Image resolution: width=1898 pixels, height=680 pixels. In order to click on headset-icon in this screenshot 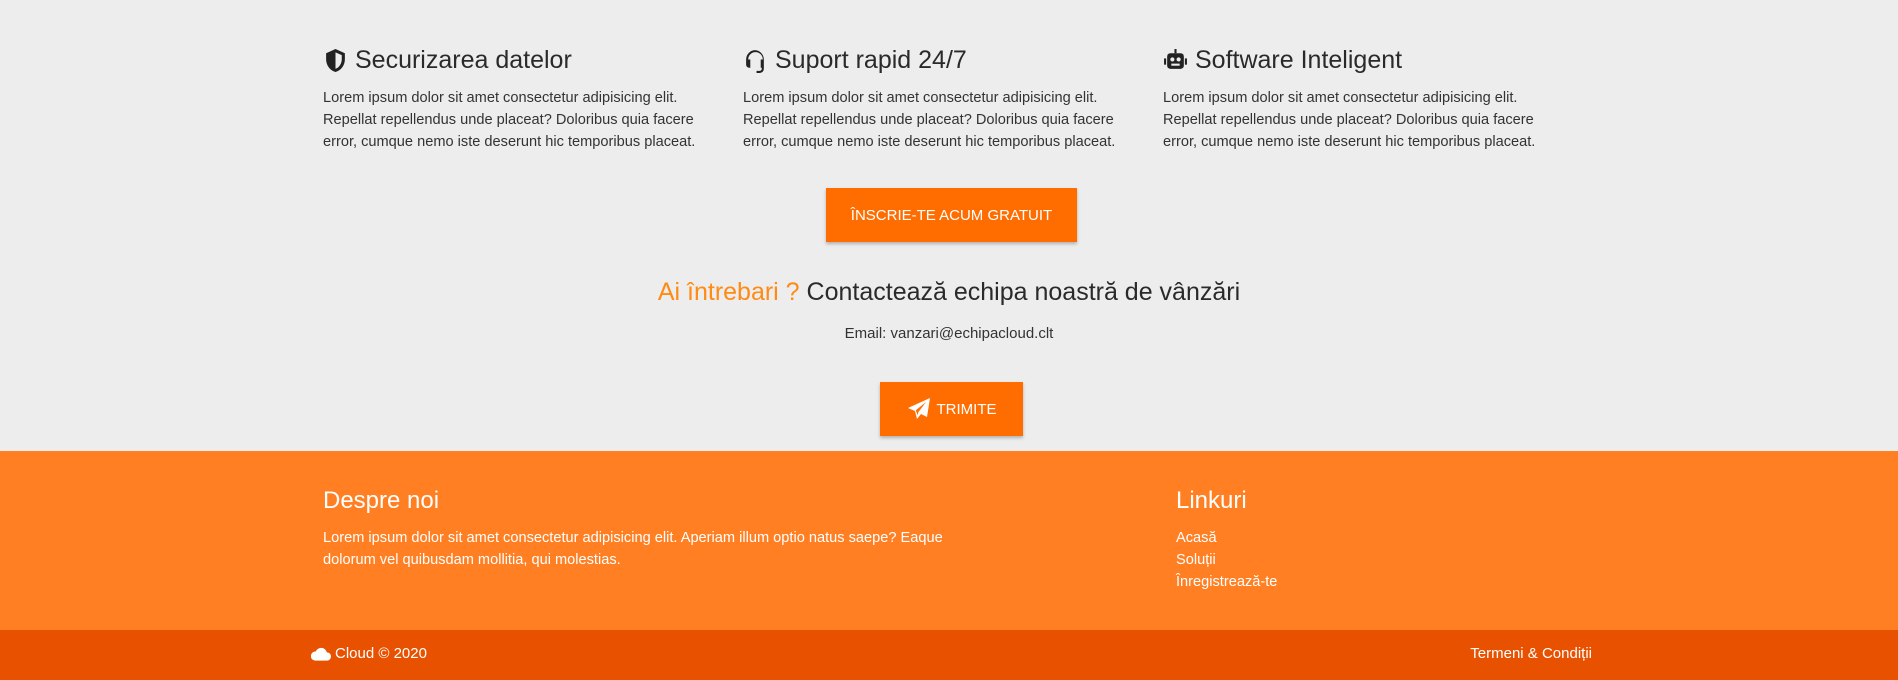, I will do `click(755, 61)`.